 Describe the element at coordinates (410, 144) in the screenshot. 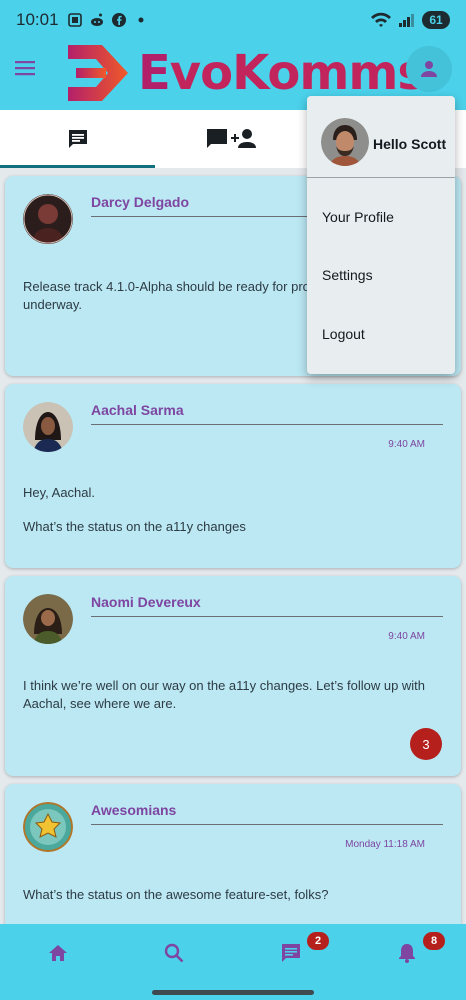

I see `greeting-text: Hello Scott` at that location.